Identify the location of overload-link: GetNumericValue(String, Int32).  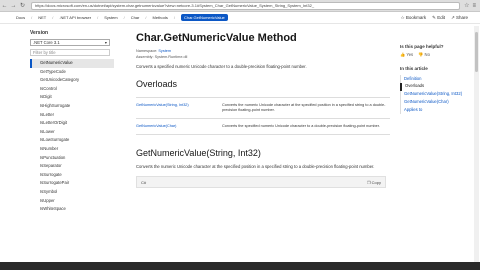
(179, 108).